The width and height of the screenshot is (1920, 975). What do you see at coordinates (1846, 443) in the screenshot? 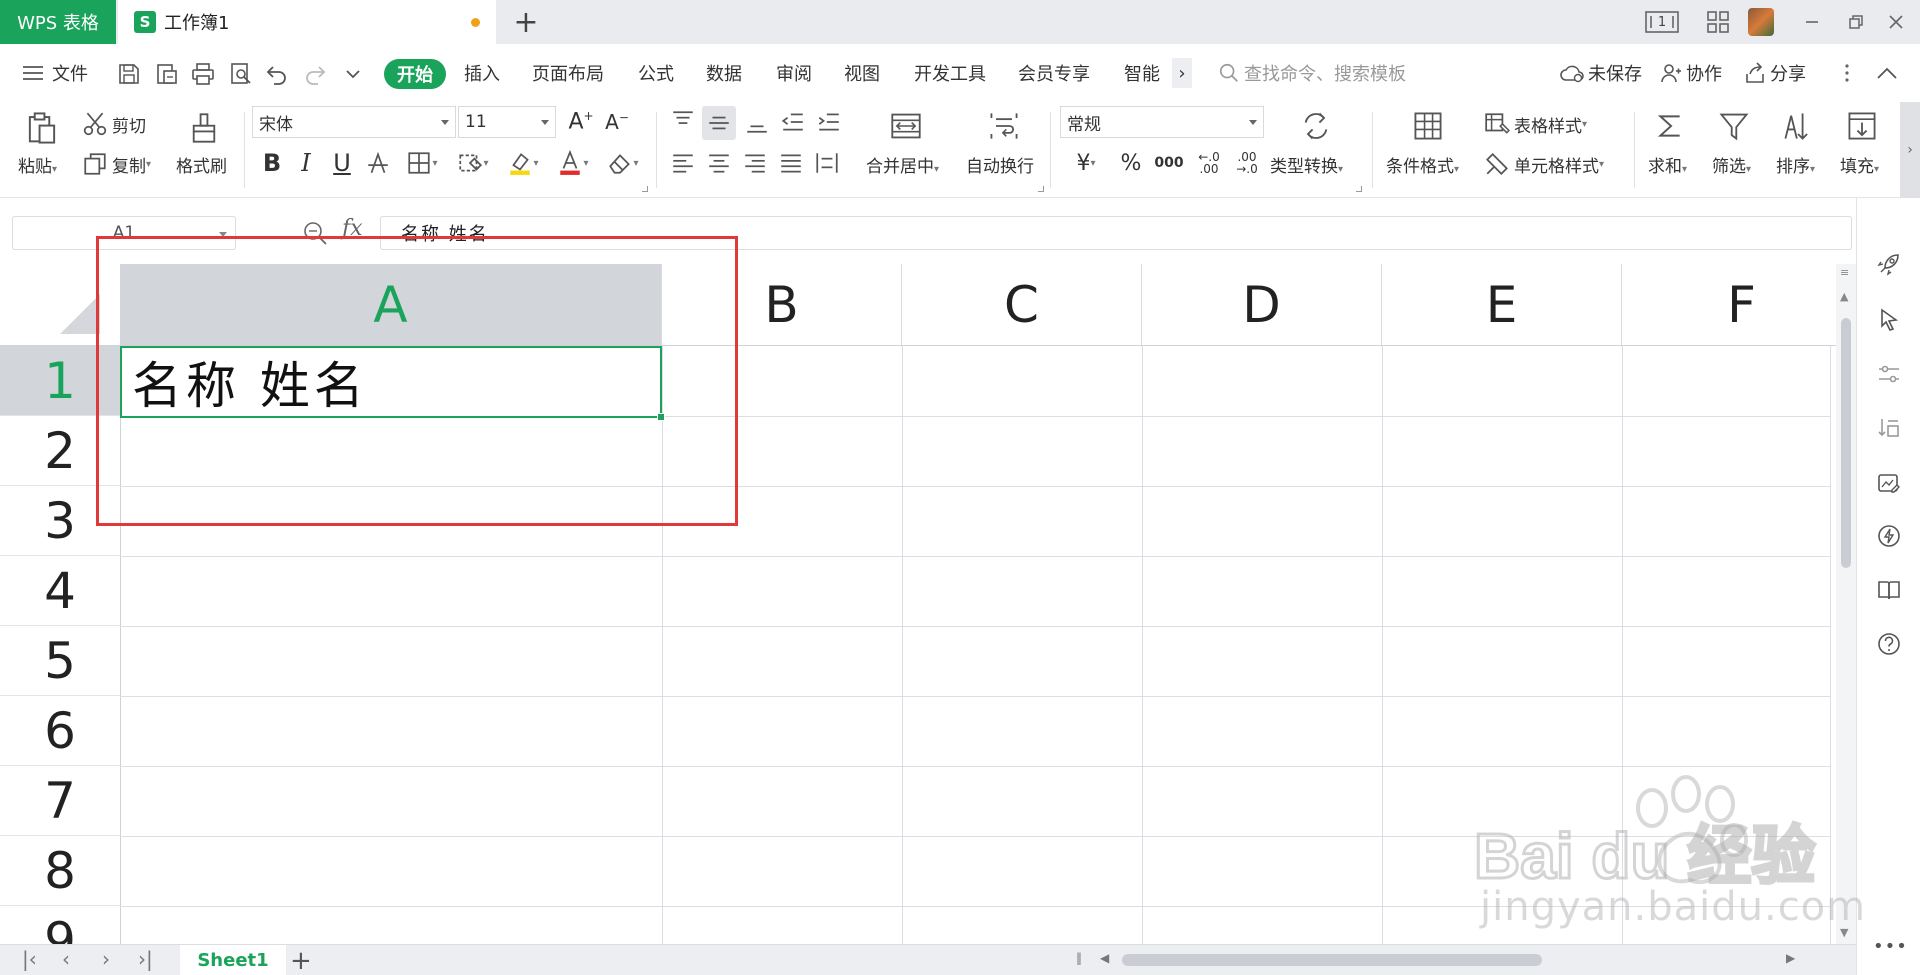
I see `vertical-scroll-thumb` at bounding box center [1846, 443].